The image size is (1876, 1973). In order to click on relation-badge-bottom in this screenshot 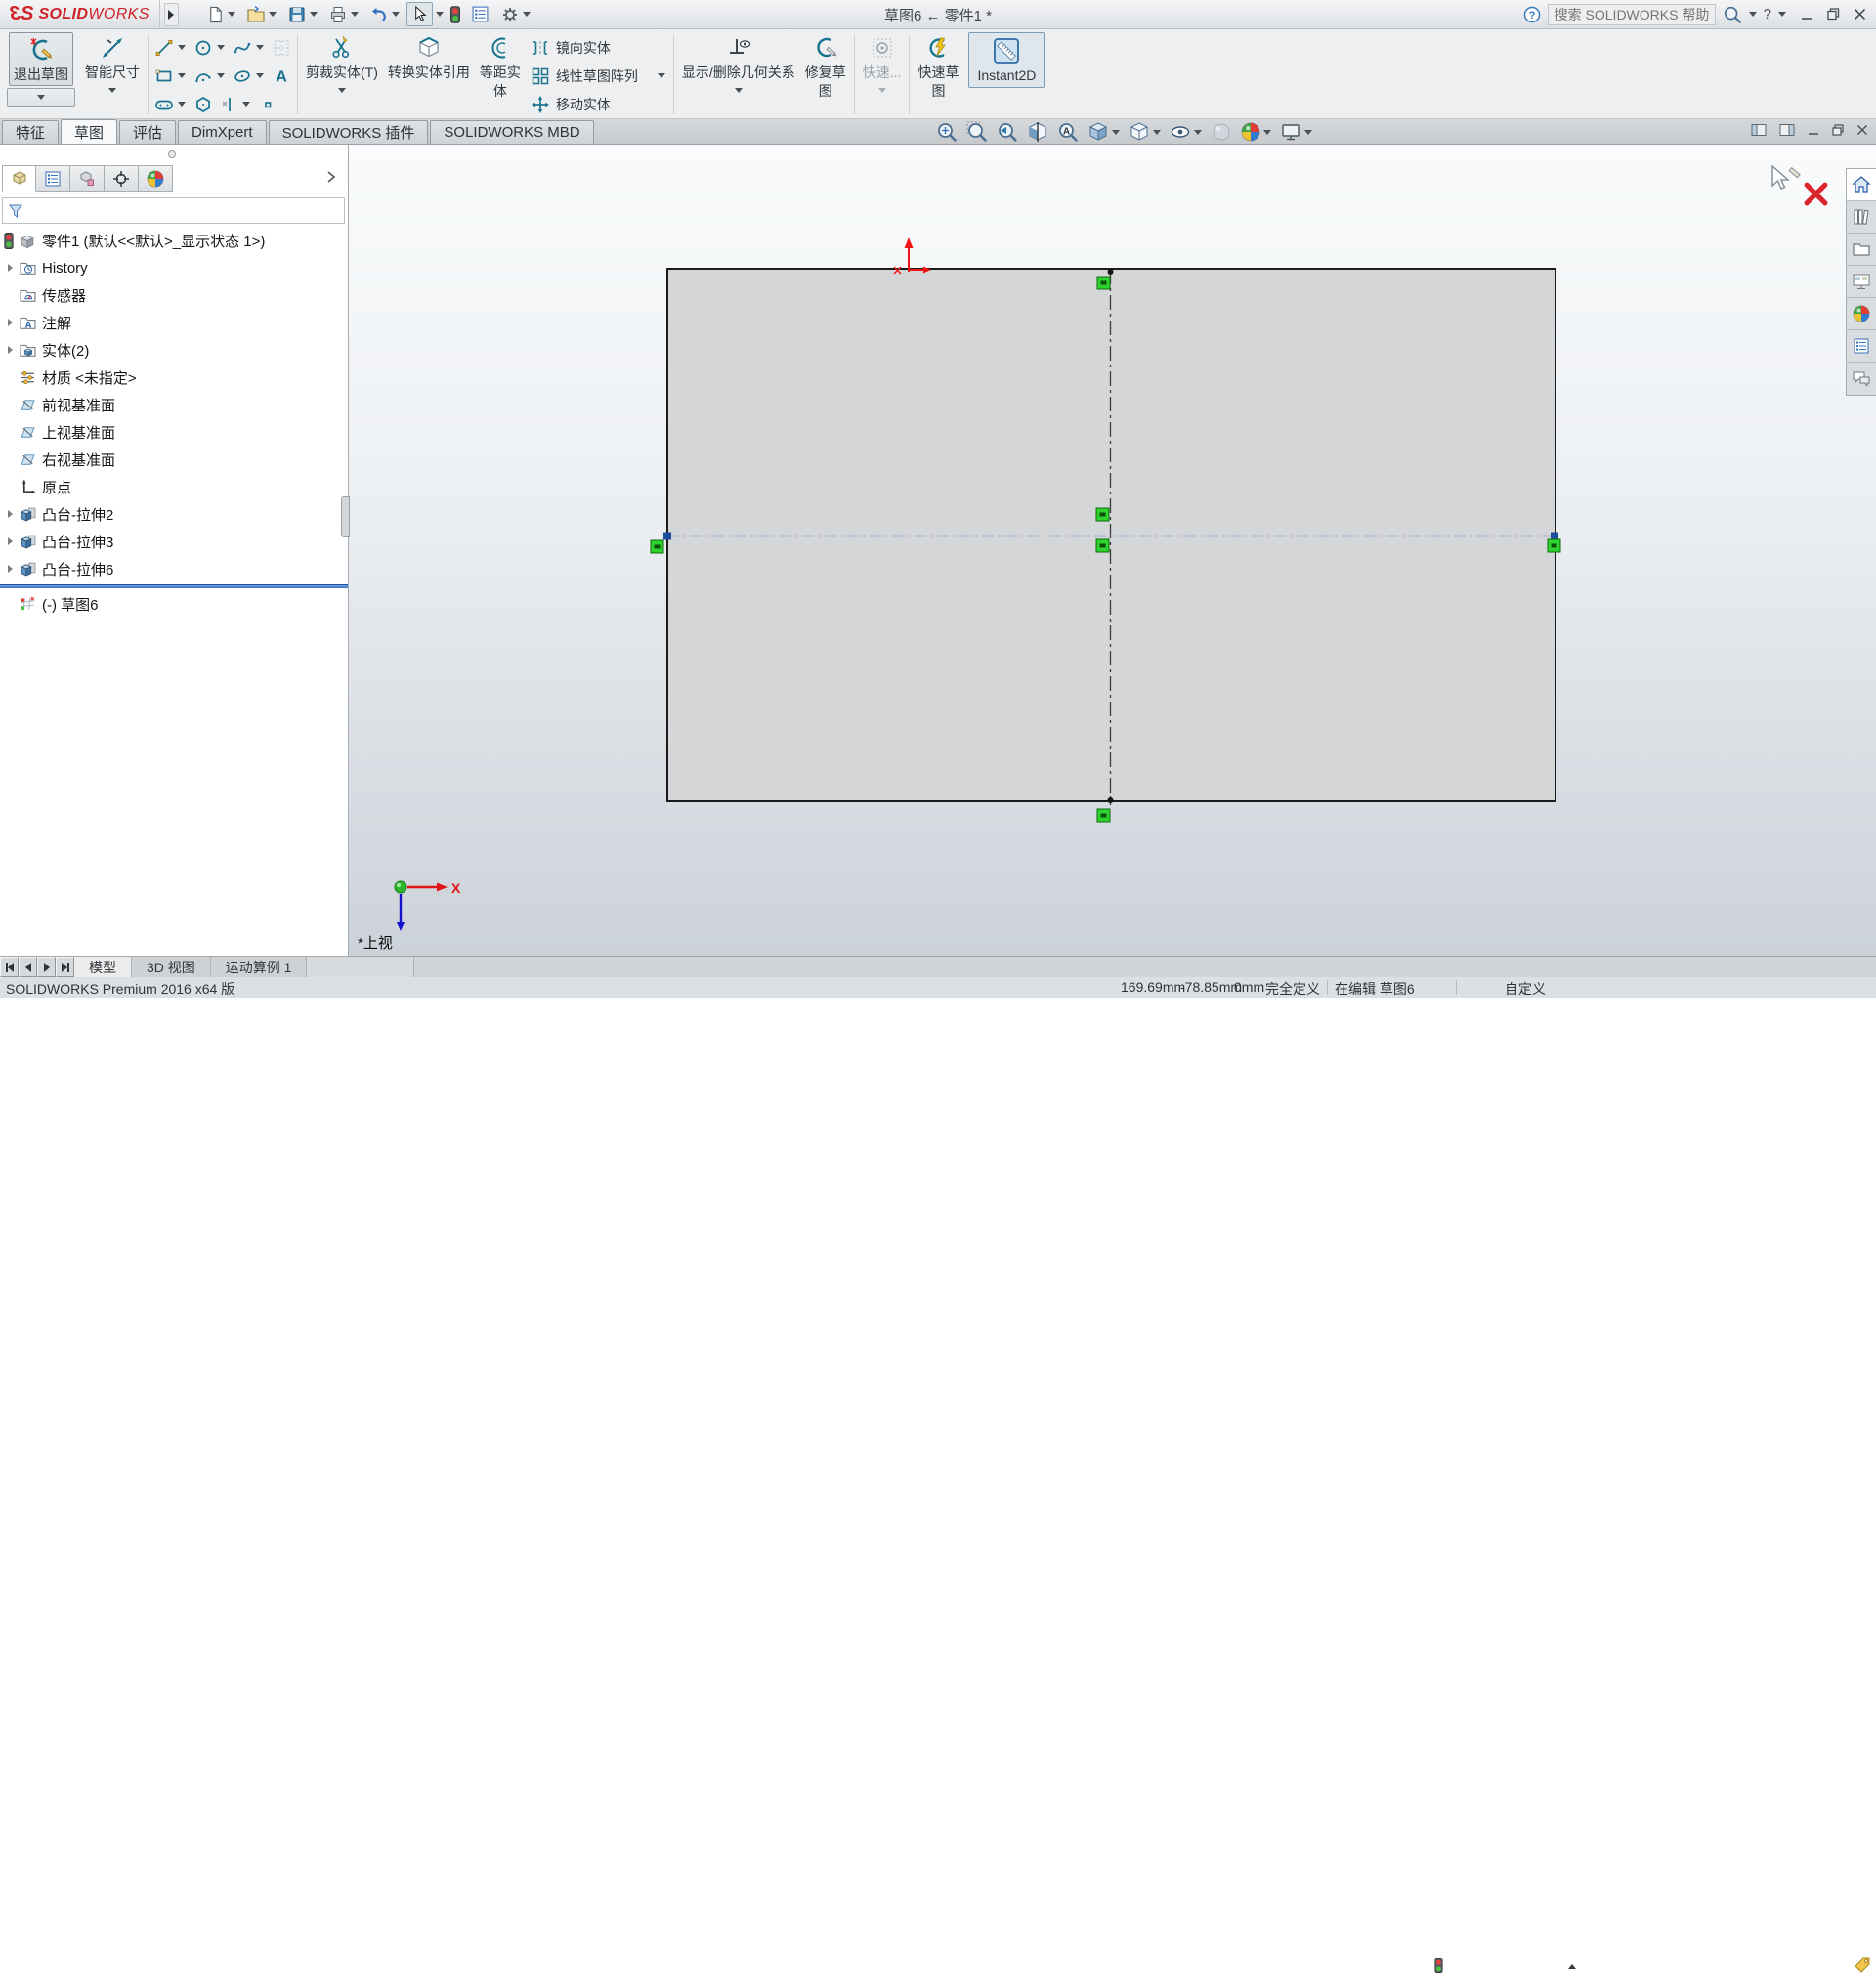, I will do `click(1103, 815)`.